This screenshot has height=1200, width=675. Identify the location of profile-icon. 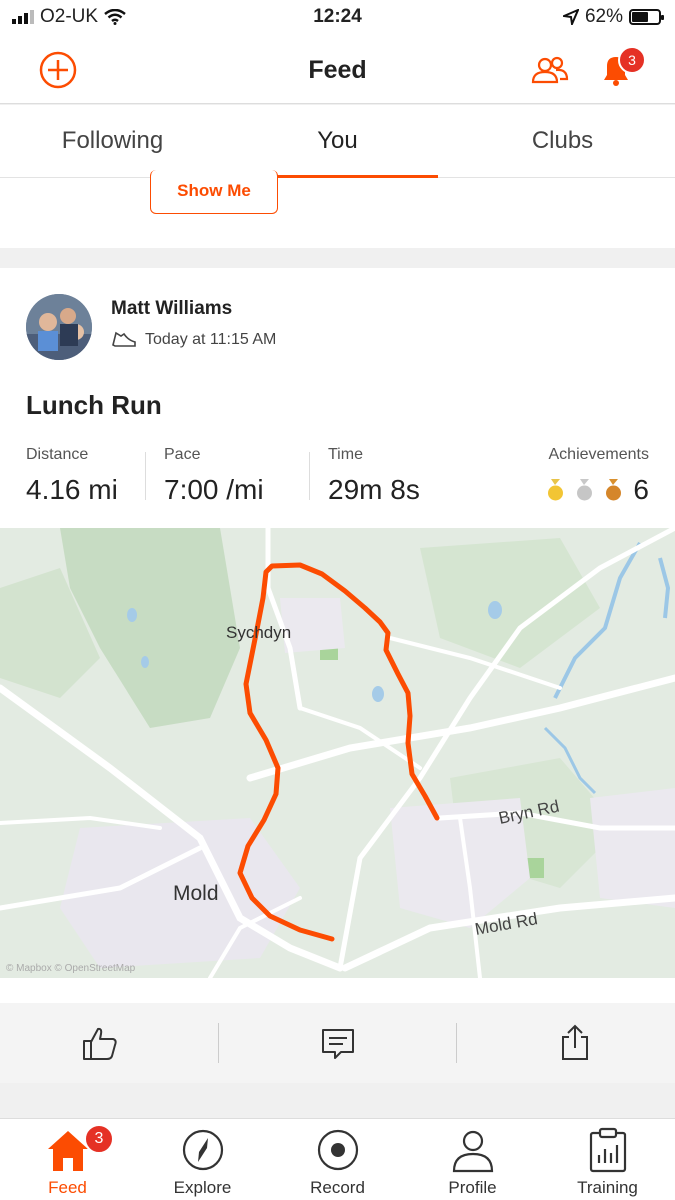
(473, 1151).